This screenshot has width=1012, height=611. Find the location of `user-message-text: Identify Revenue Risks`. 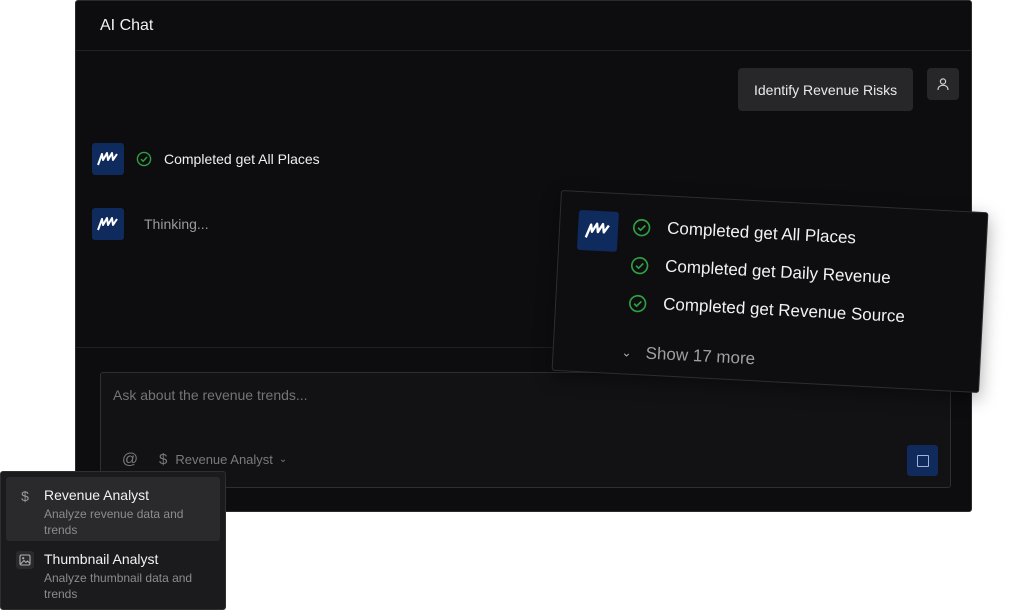

user-message-text: Identify Revenue Risks is located at coordinates (826, 89).